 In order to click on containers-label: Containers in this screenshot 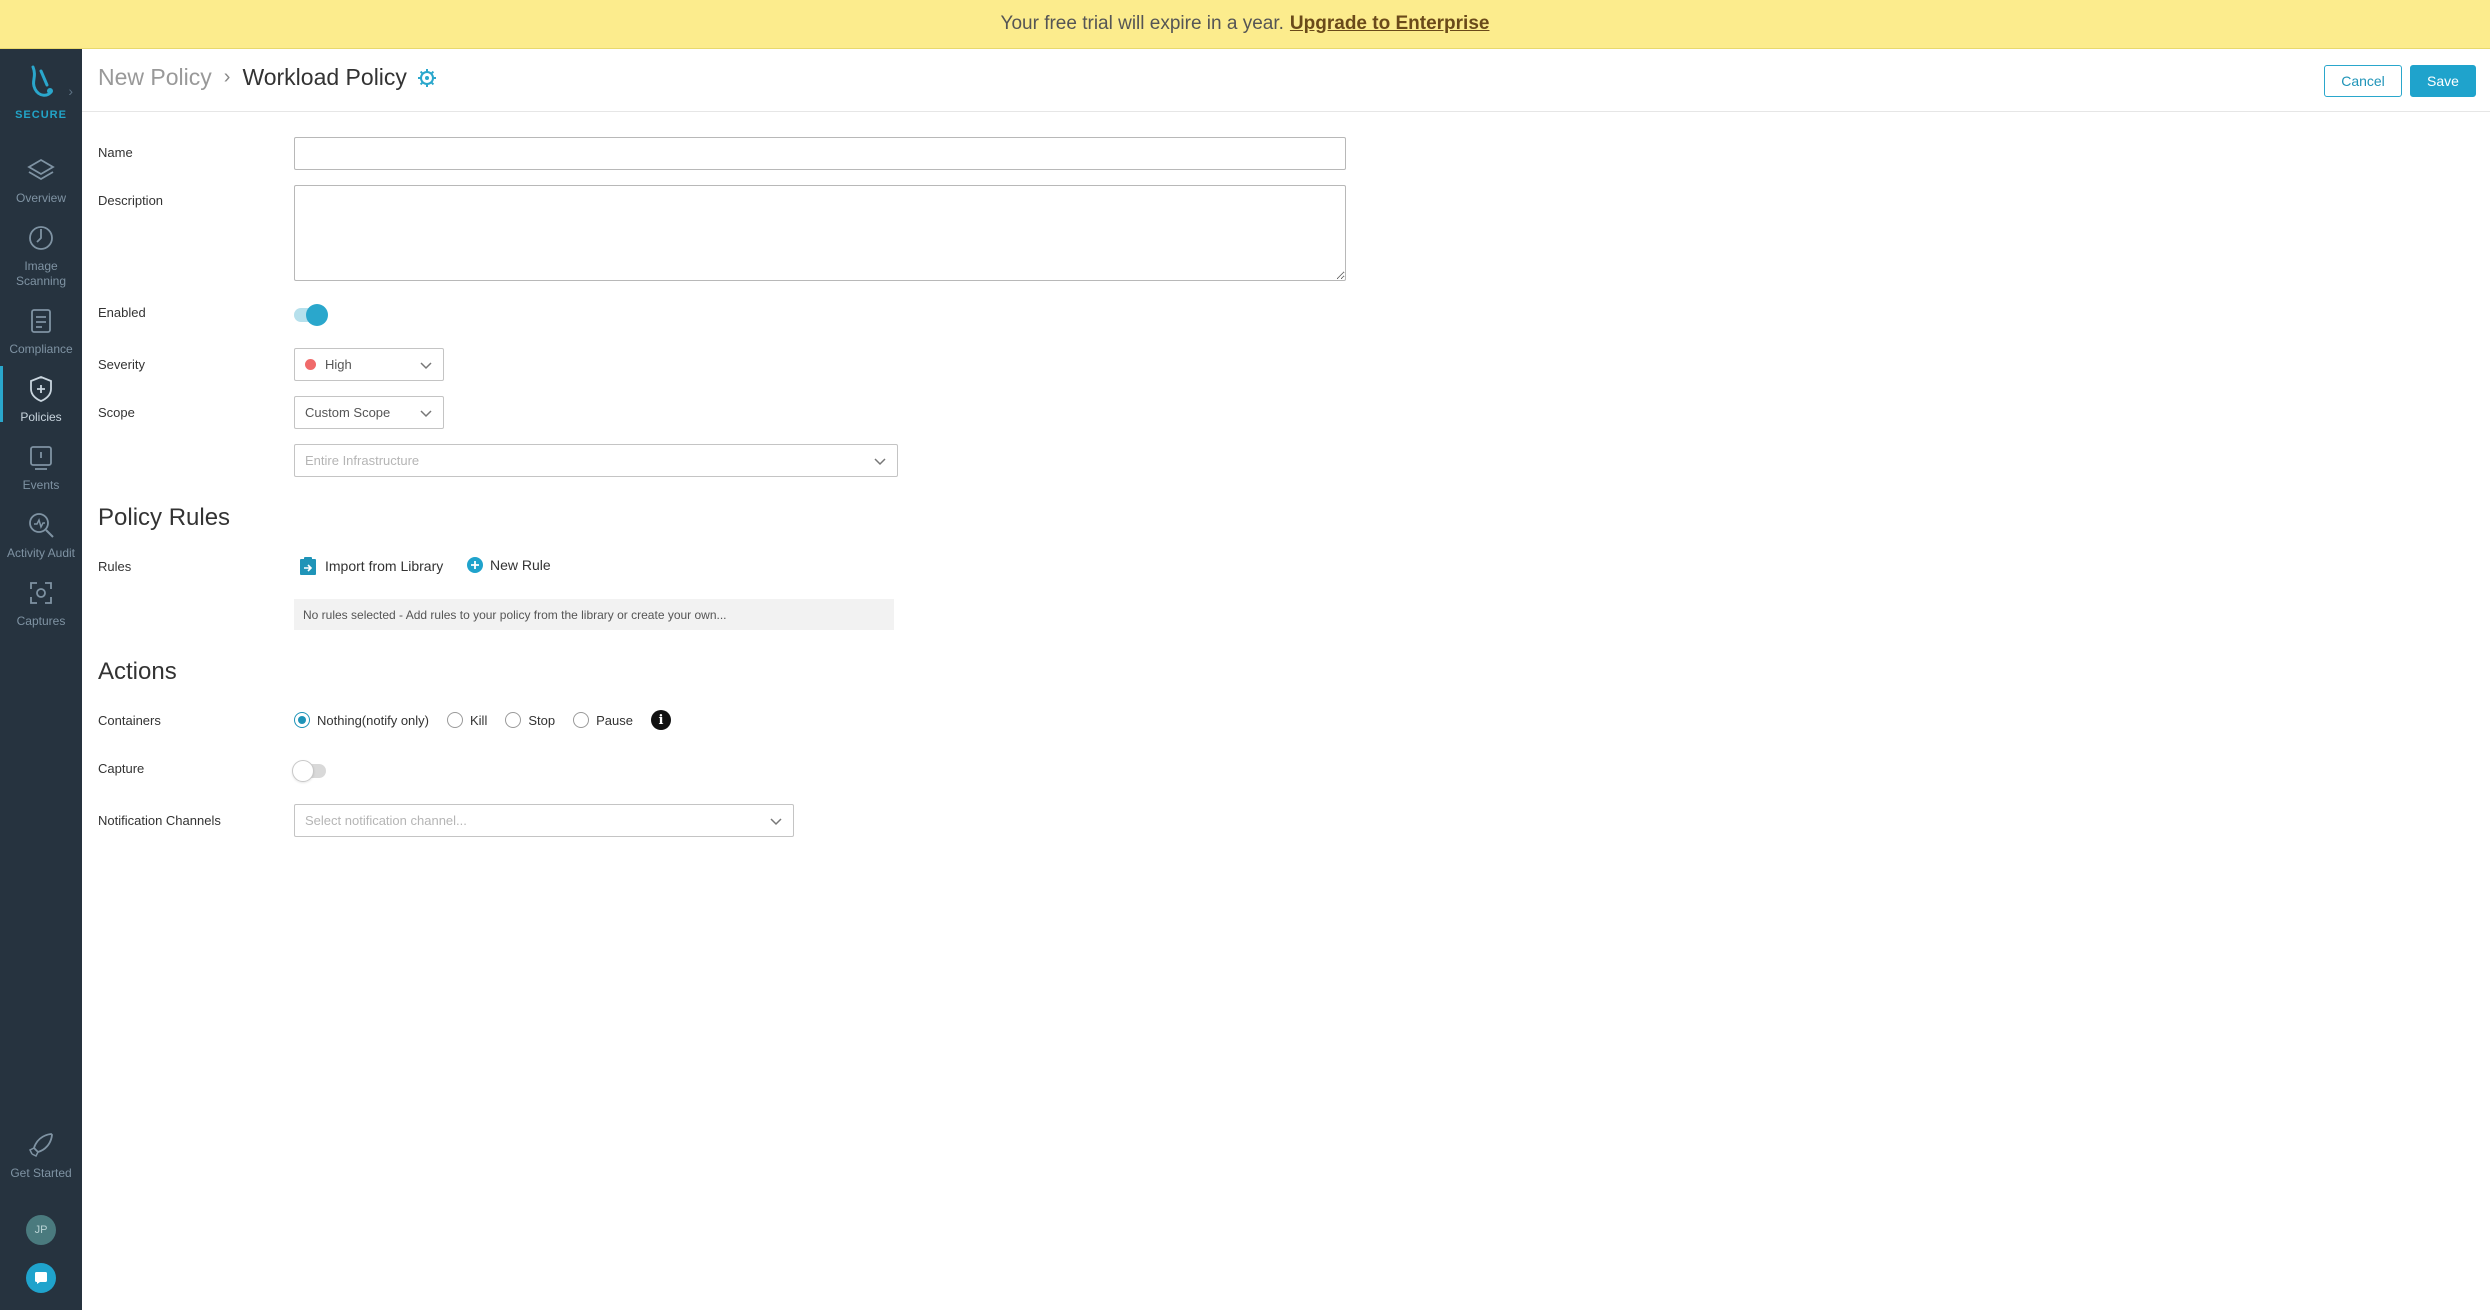, I will do `click(129, 720)`.